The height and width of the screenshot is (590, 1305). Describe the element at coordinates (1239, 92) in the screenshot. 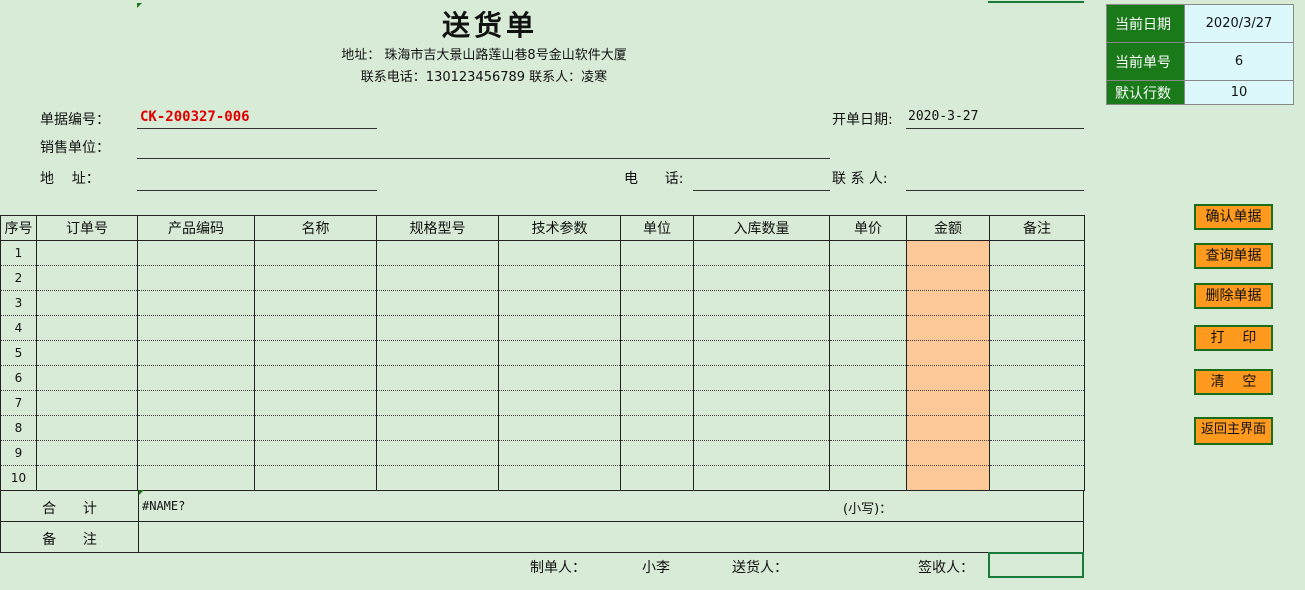

I see `default-rows-value: 10` at that location.